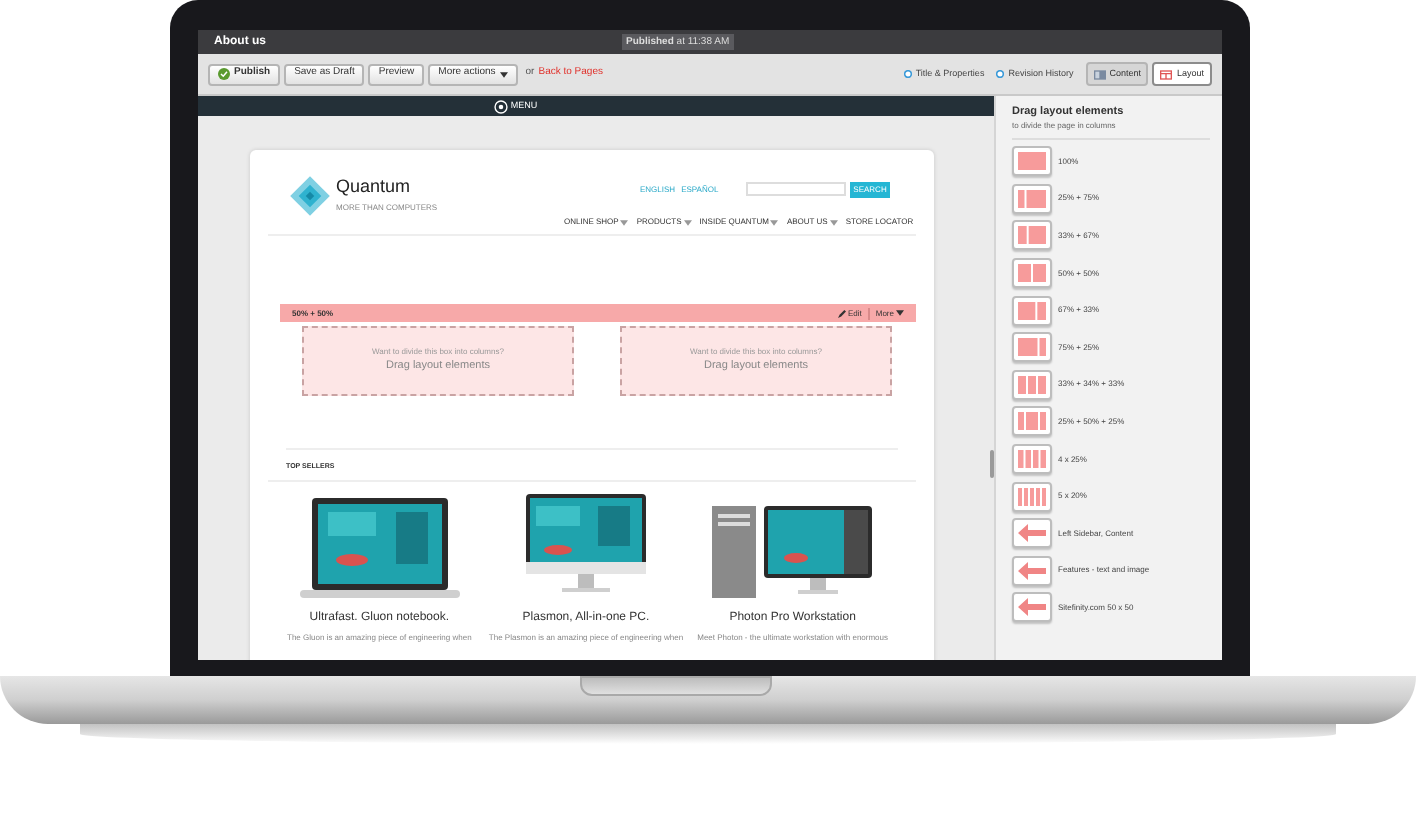 The width and height of the screenshot is (1416, 830). I want to click on scrollbar-handle, so click(992, 464).